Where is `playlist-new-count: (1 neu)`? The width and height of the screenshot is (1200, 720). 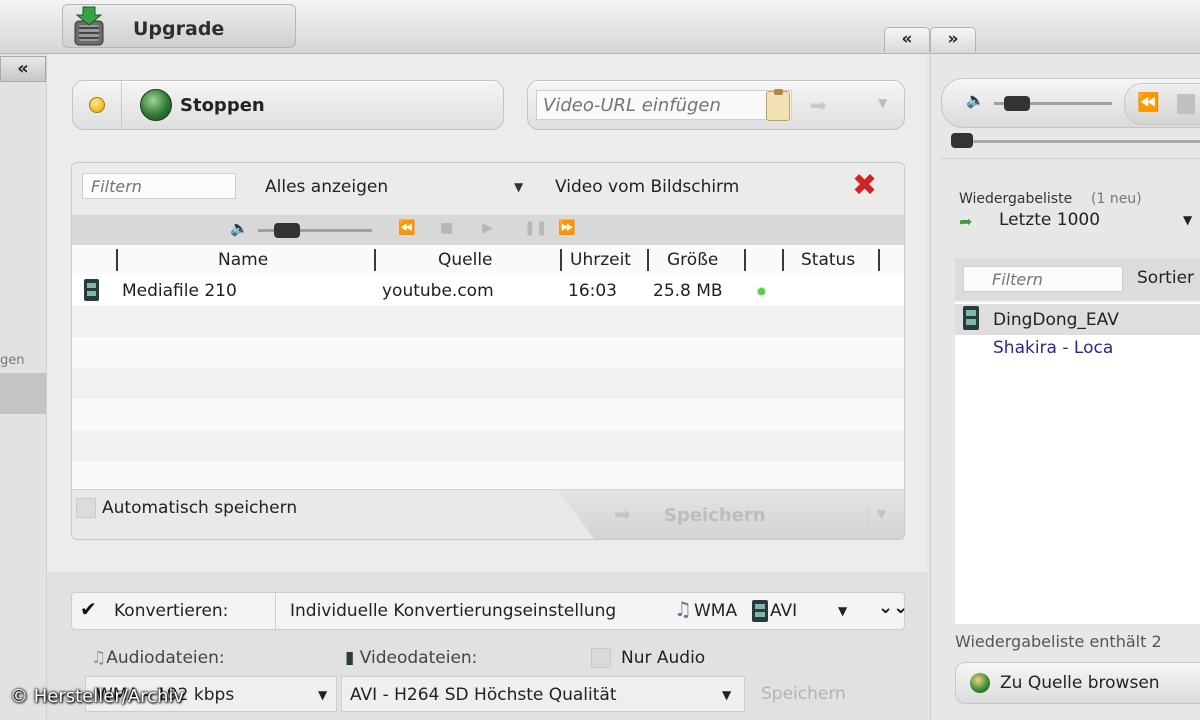 playlist-new-count: (1 neu) is located at coordinates (1116, 199).